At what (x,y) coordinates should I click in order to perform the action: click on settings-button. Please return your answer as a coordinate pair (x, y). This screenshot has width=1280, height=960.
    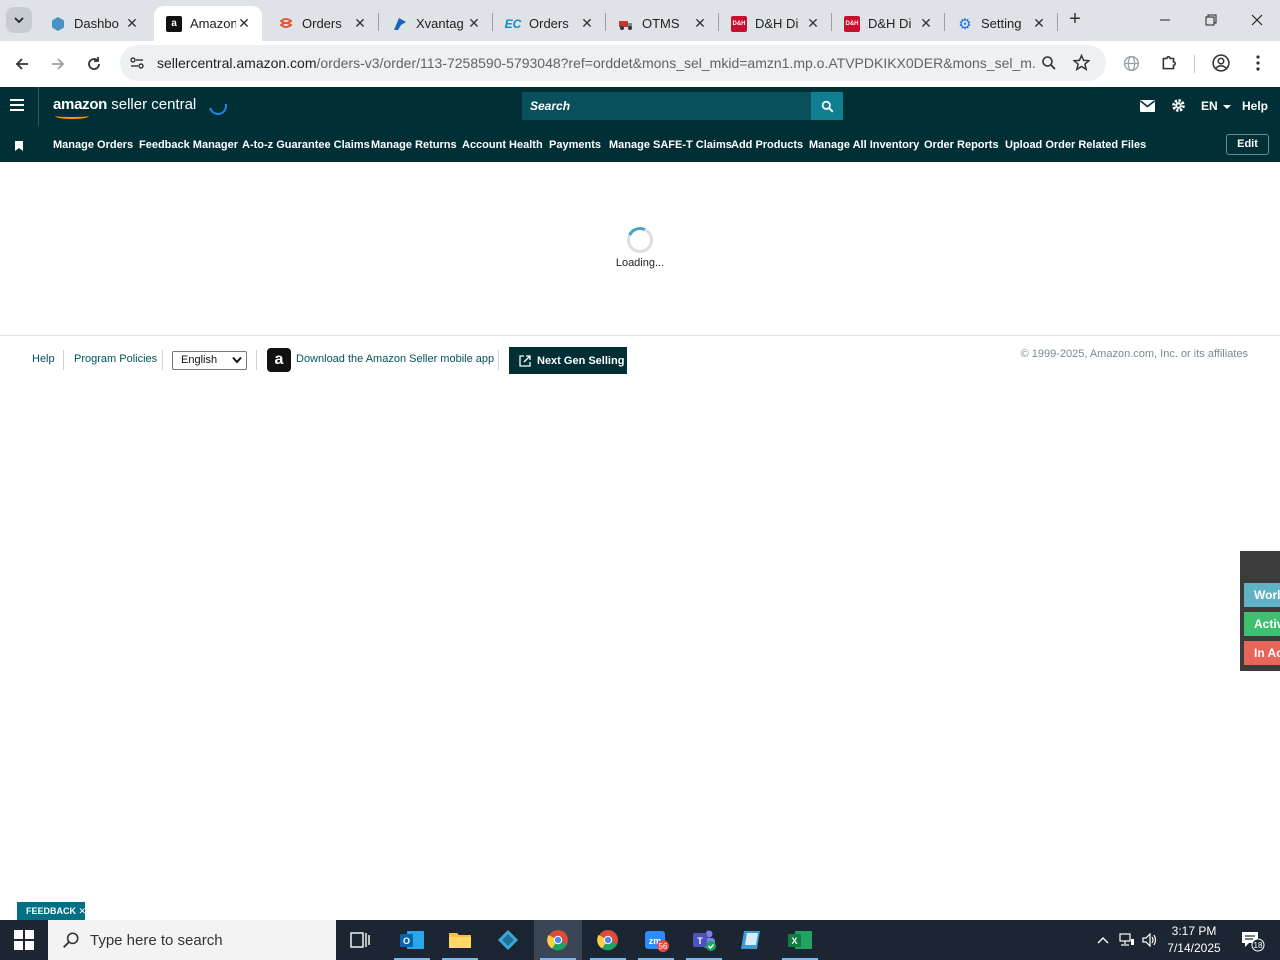
    Looking at the image, I should click on (1178, 108).